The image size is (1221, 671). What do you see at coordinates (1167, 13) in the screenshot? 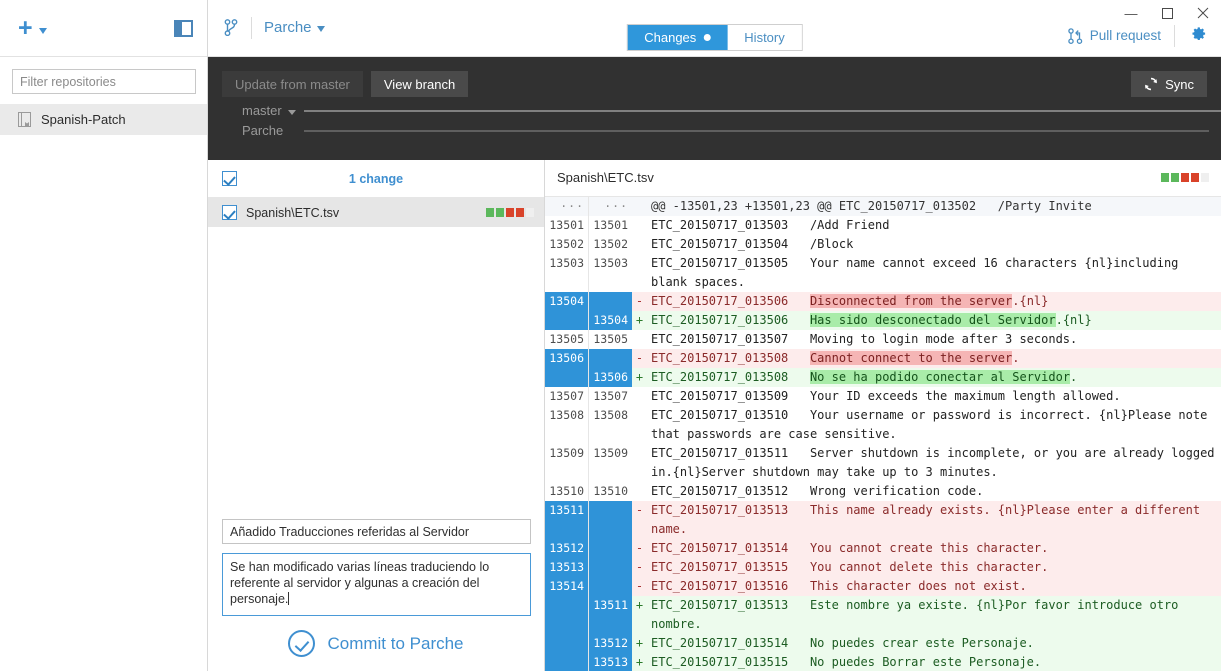
I see `maximize-icon` at bounding box center [1167, 13].